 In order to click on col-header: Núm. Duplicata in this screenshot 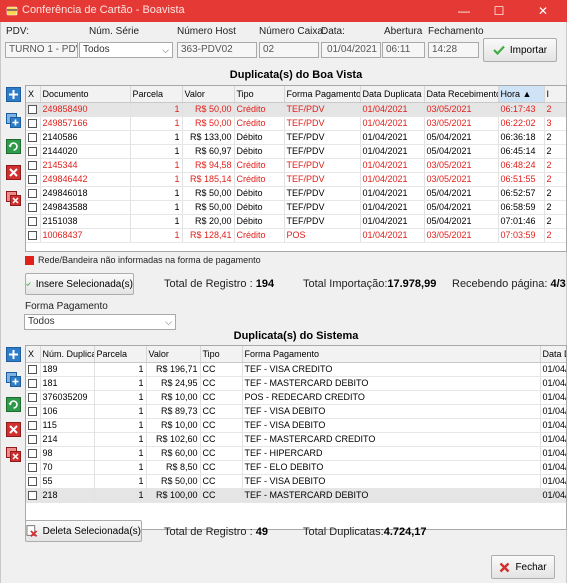, I will do `click(67, 354)`.